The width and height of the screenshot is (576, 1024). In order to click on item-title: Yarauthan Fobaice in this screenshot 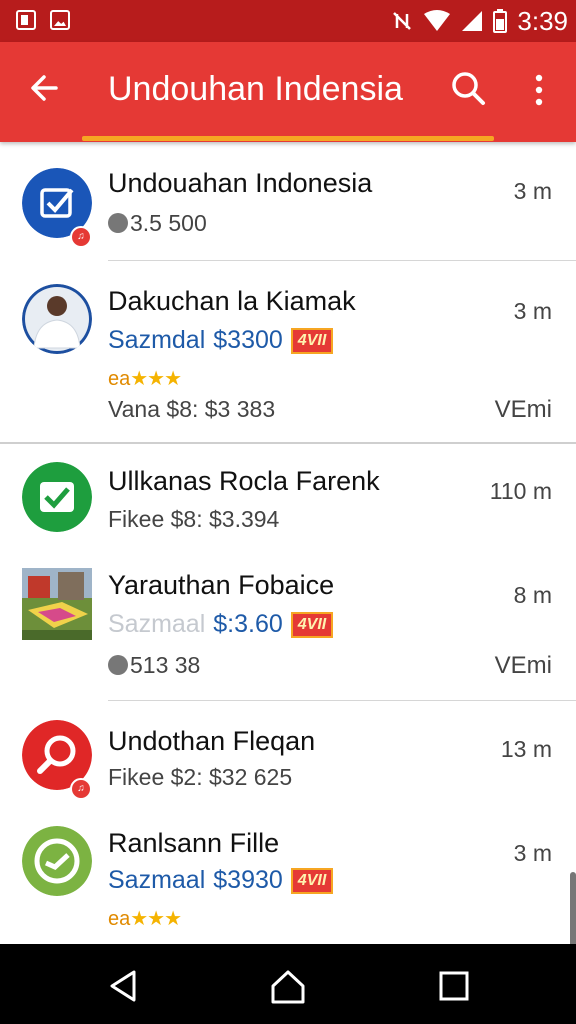, I will do `click(221, 585)`.